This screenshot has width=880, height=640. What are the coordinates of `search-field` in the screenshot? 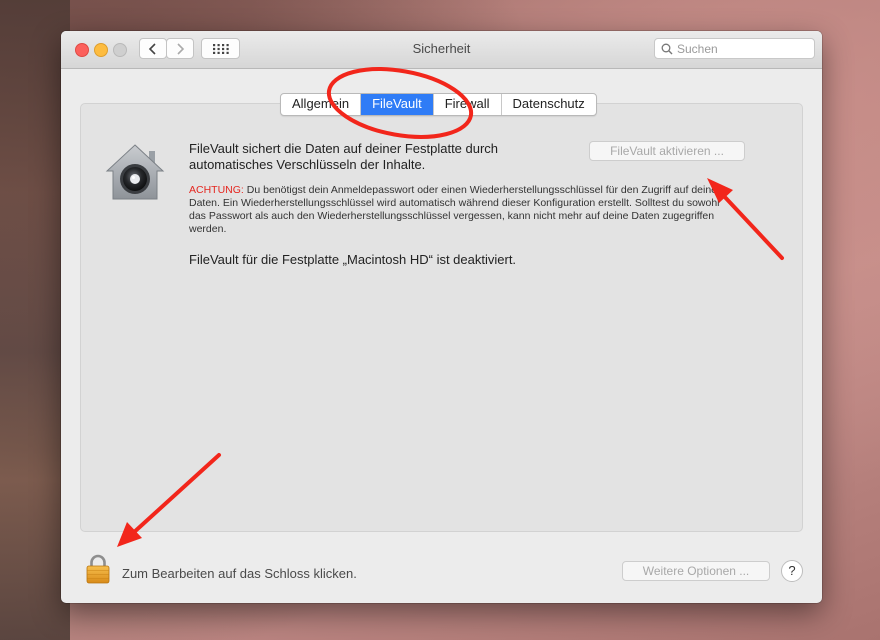 It's located at (734, 48).